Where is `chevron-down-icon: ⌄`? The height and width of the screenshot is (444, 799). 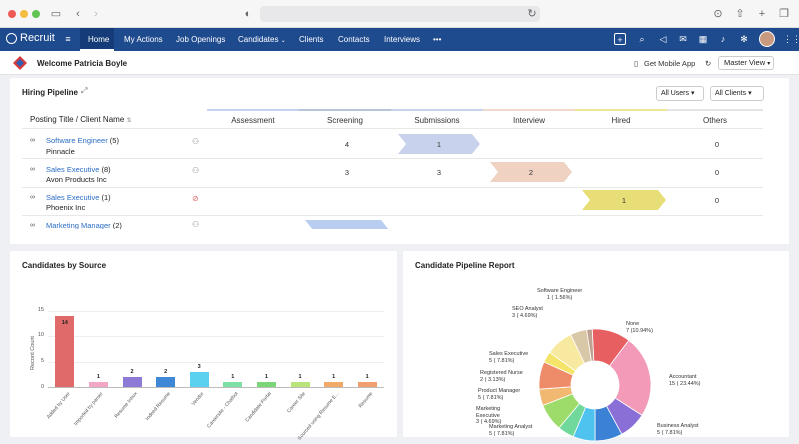
chevron-down-icon: ⌄ is located at coordinates (283, 41).